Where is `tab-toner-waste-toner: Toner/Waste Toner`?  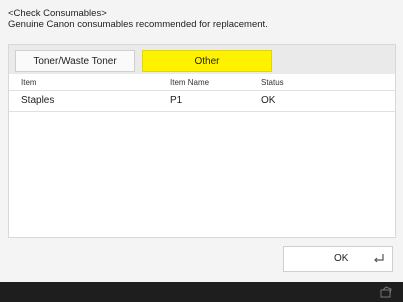
tab-toner-waste-toner: Toner/Waste Toner is located at coordinates (75, 61).